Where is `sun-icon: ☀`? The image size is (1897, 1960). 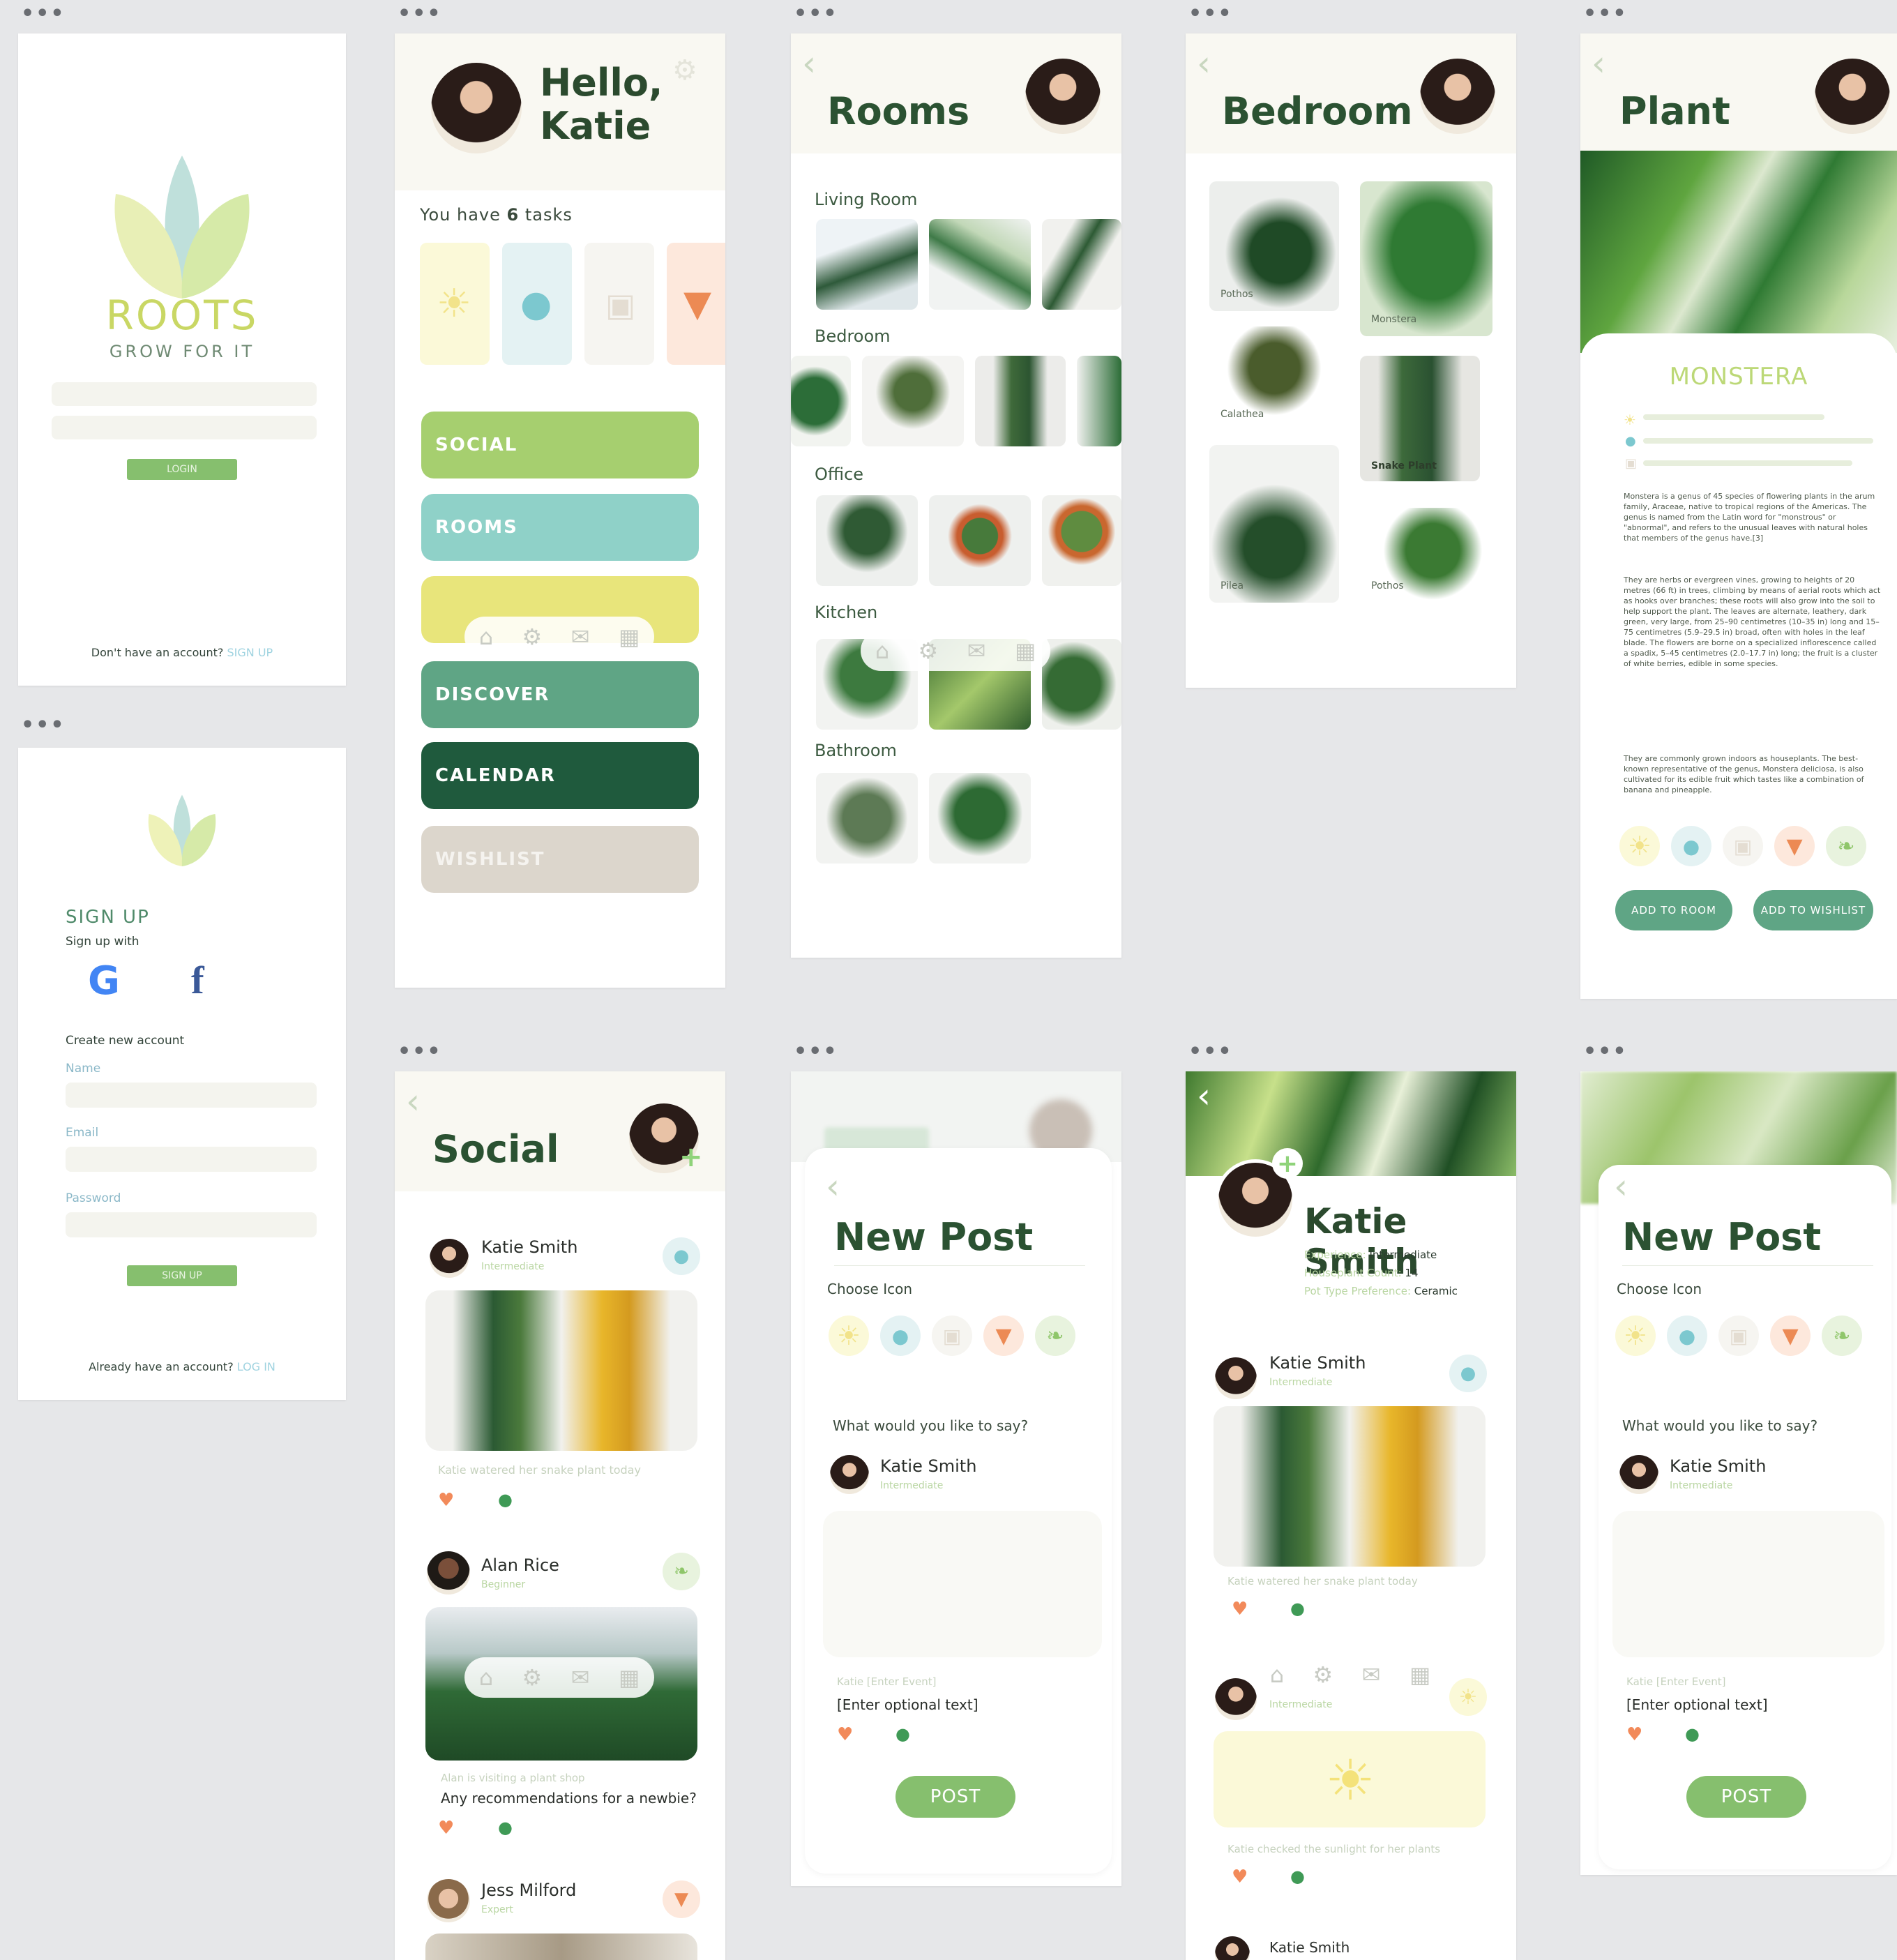 sun-icon: ☀ is located at coordinates (1635, 1336).